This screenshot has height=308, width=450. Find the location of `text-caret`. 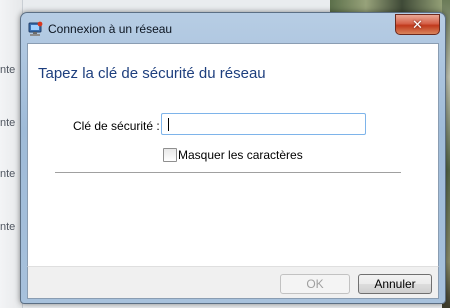

text-caret is located at coordinates (168, 124).